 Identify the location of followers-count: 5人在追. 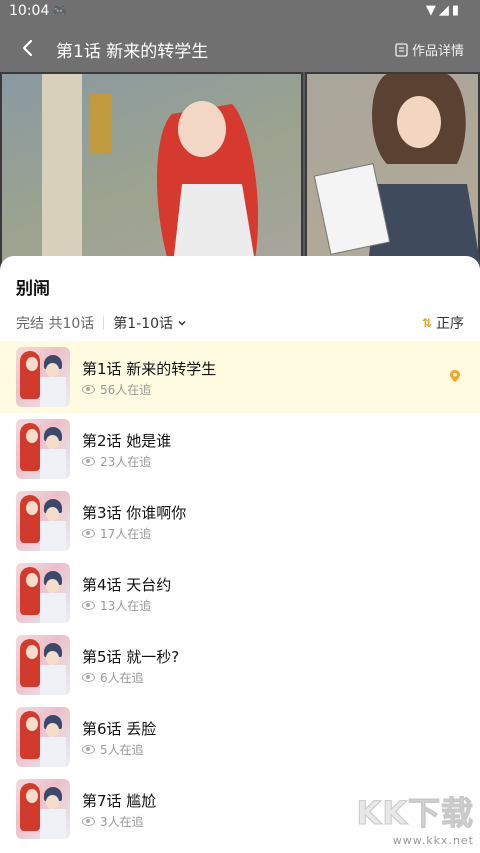
(122, 750).